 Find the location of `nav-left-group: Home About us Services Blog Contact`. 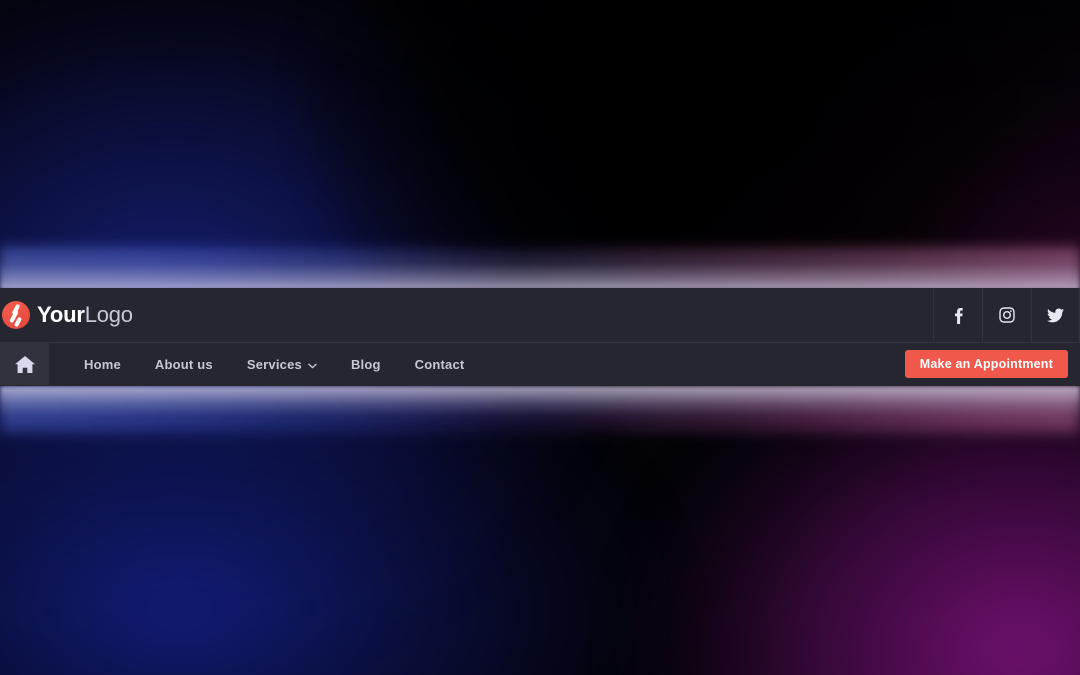

nav-left-group: Home About us Services Blog Contact is located at coordinates (240, 364).